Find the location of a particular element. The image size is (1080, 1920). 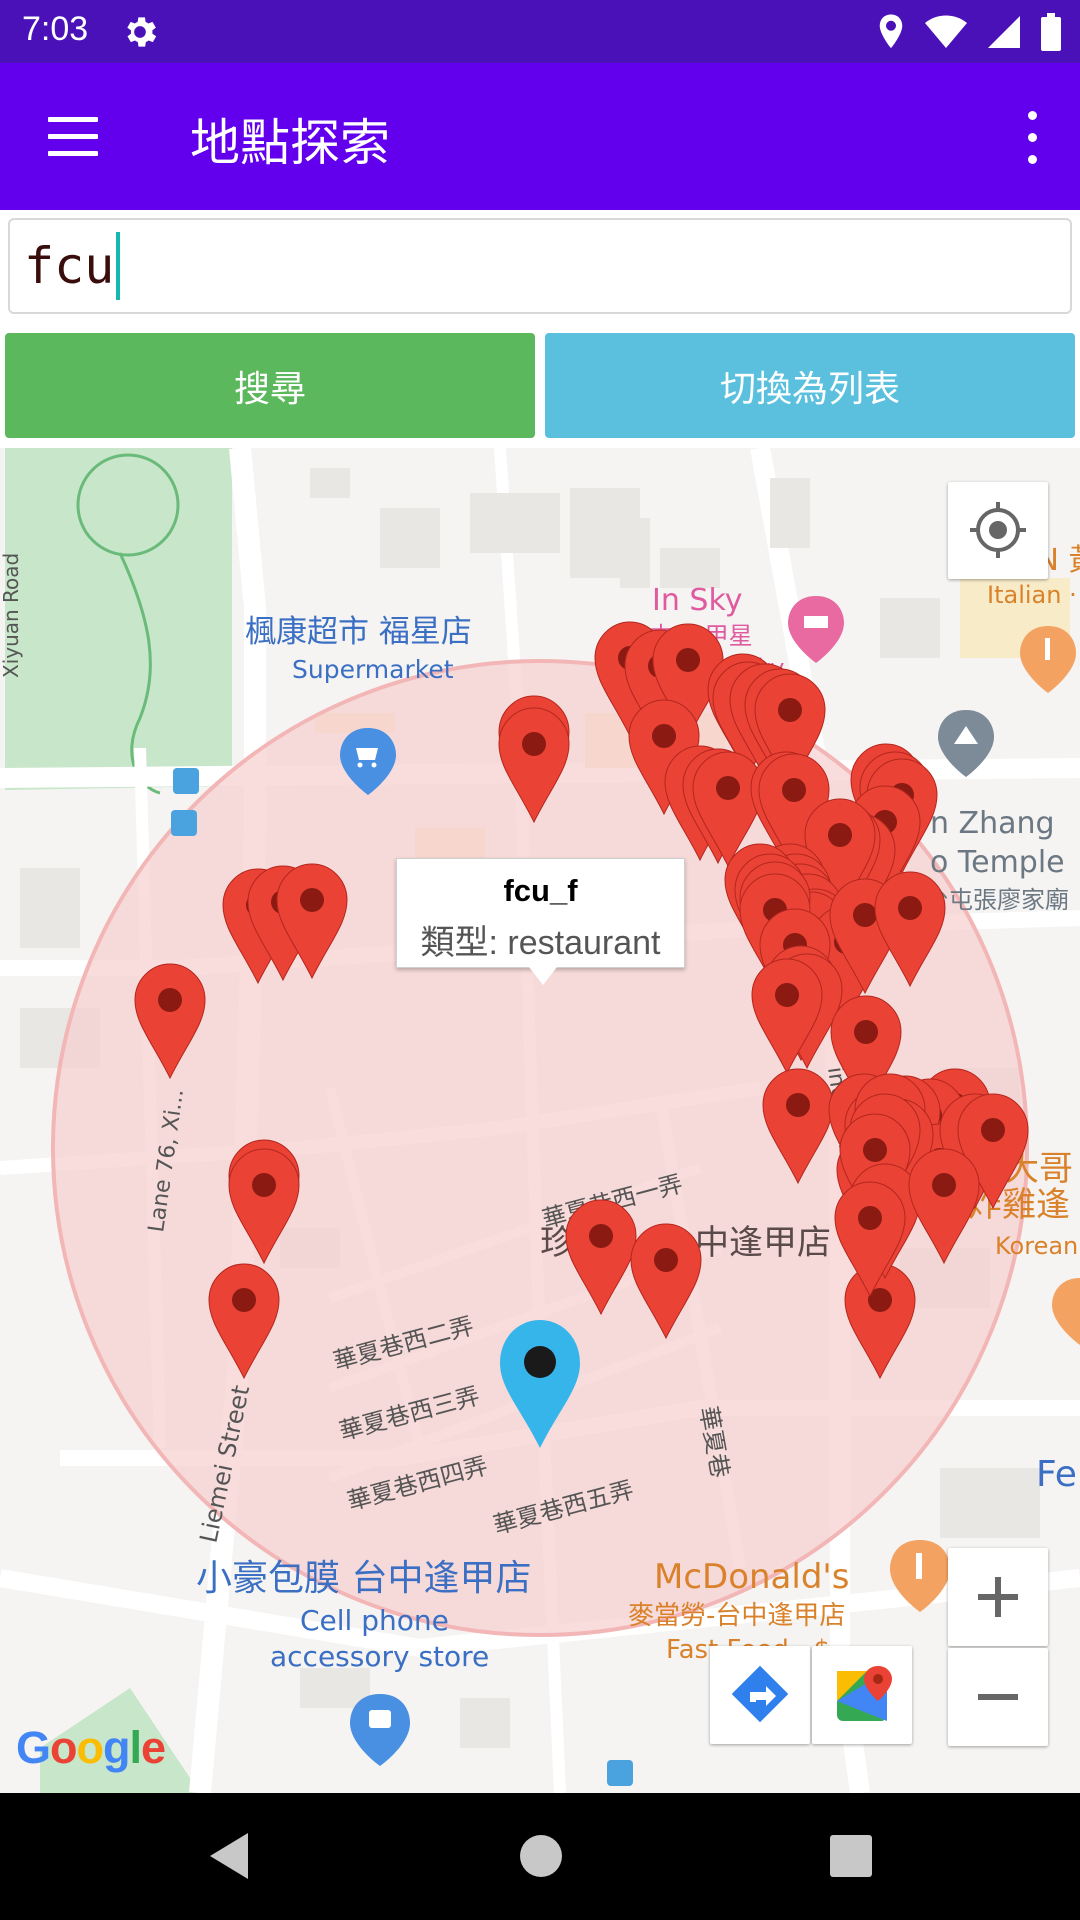

directions-button is located at coordinates (760, 1695).